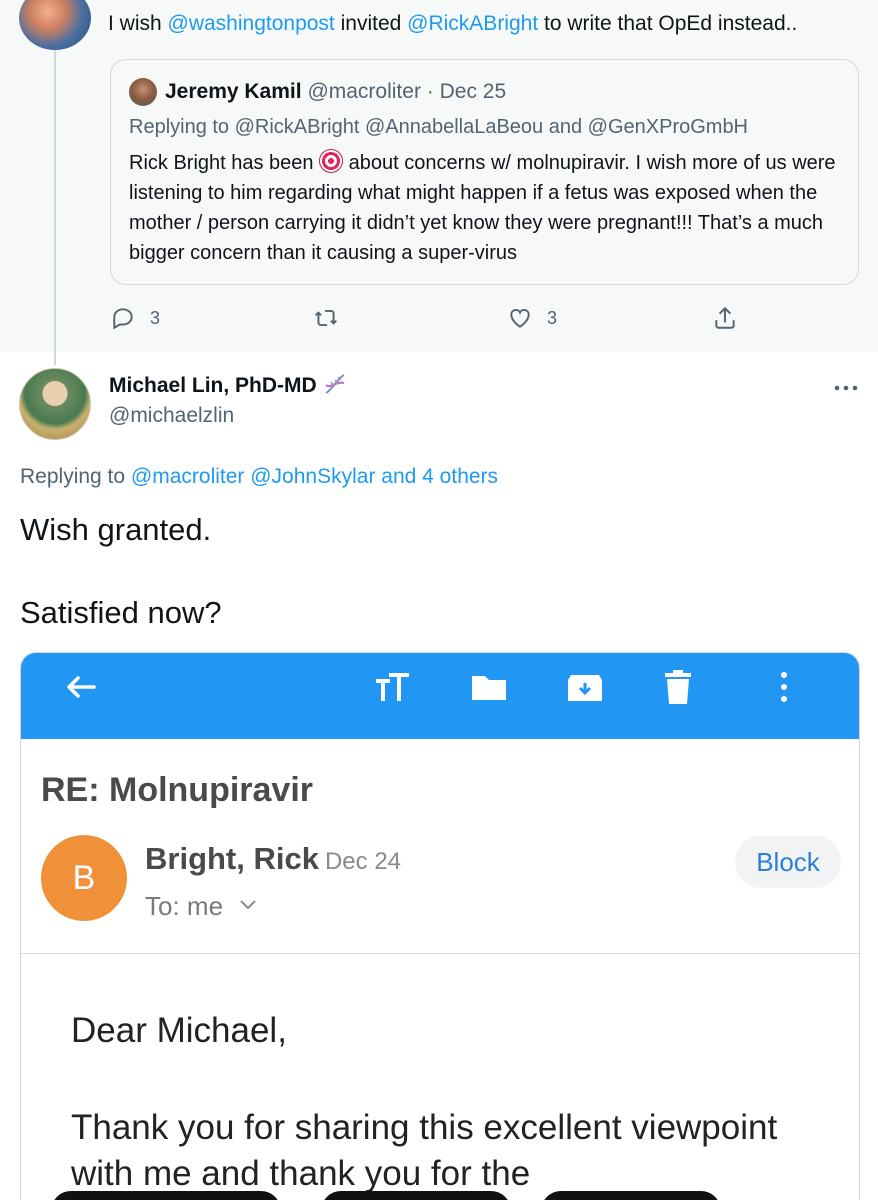 Image resolution: width=878 pixels, height=1200 pixels. Describe the element at coordinates (55, 404) in the screenshot. I see `main-tweet-avatar` at that location.